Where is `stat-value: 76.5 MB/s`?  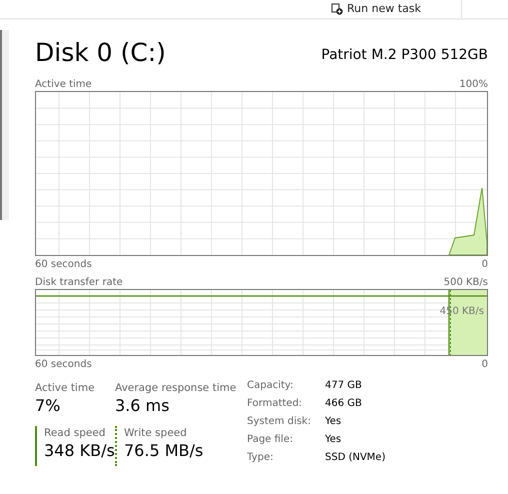 stat-value: 76.5 MB/s is located at coordinates (164, 451).